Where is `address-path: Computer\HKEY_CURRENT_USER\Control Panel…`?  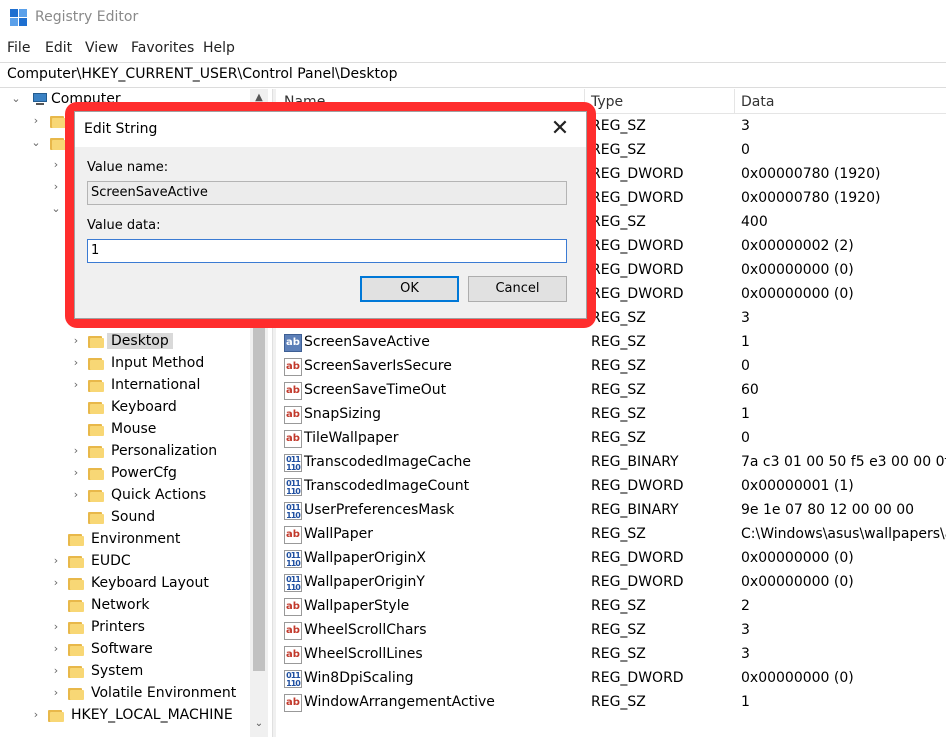
address-path: Computer\HKEY_CURRENT_USER\Control Panel… is located at coordinates (202, 74).